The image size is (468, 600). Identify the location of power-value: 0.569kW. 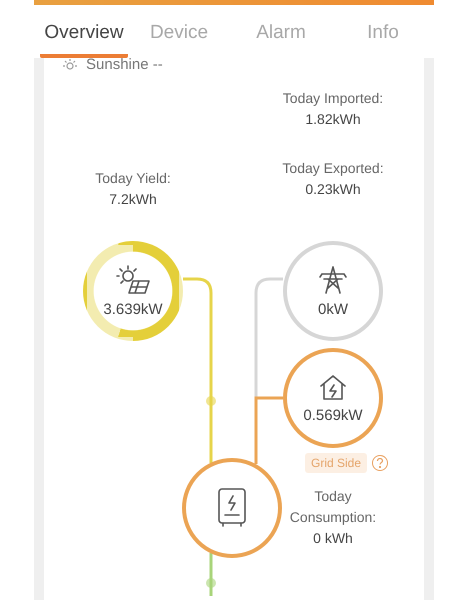
(333, 415).